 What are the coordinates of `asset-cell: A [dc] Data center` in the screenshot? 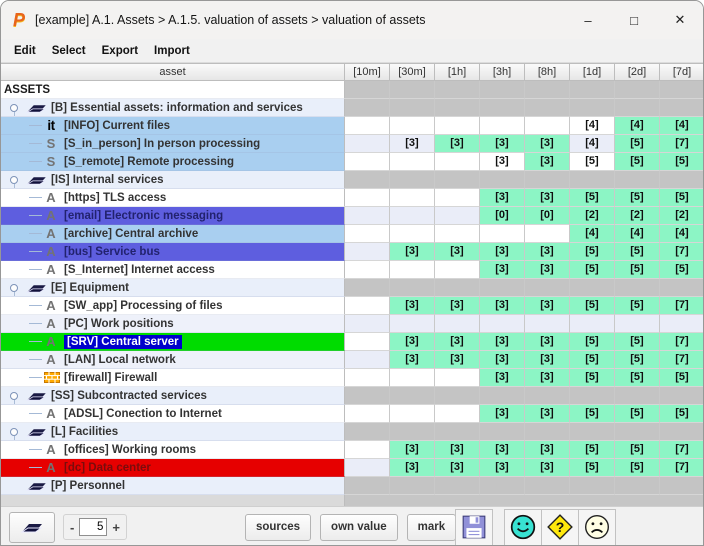 It's located at (173, 468).